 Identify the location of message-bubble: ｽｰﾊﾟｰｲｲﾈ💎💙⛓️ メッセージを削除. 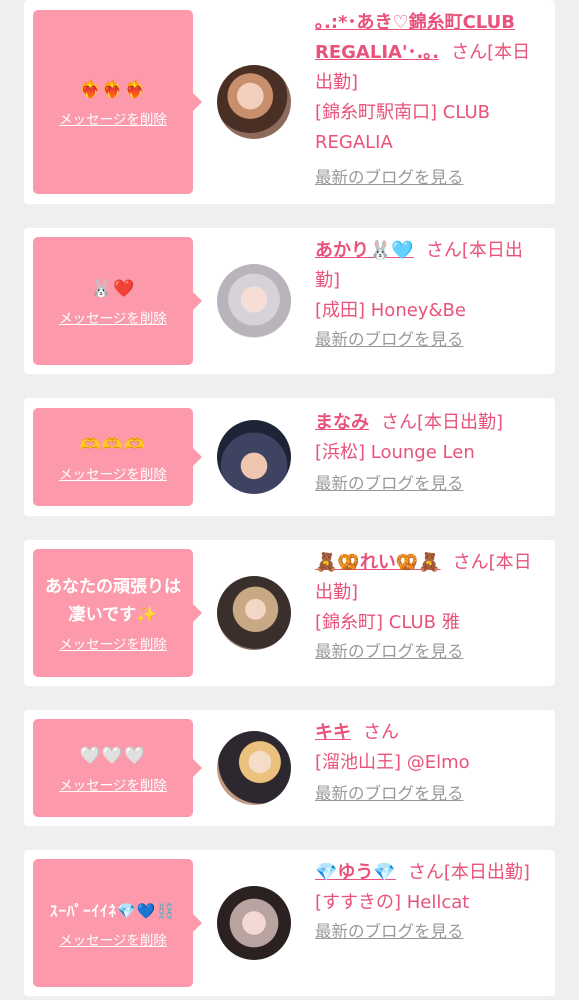
(117, 923).